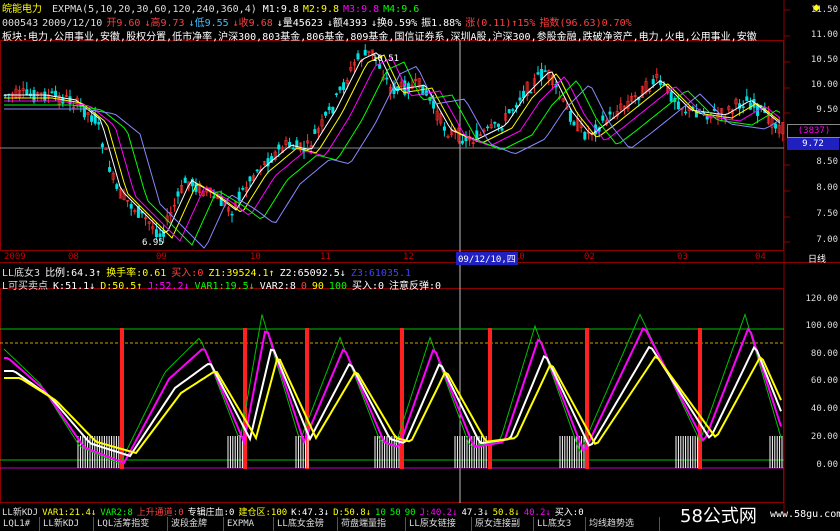  Describe the element at coordinates (20, 524) in the screenshot. I see `indicator-tab-0: LQL1#` at that location.